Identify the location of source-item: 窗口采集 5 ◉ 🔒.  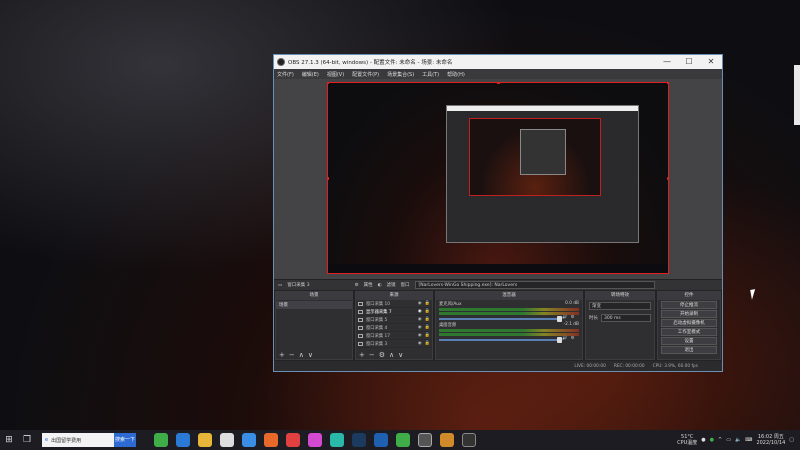
(394, 320).